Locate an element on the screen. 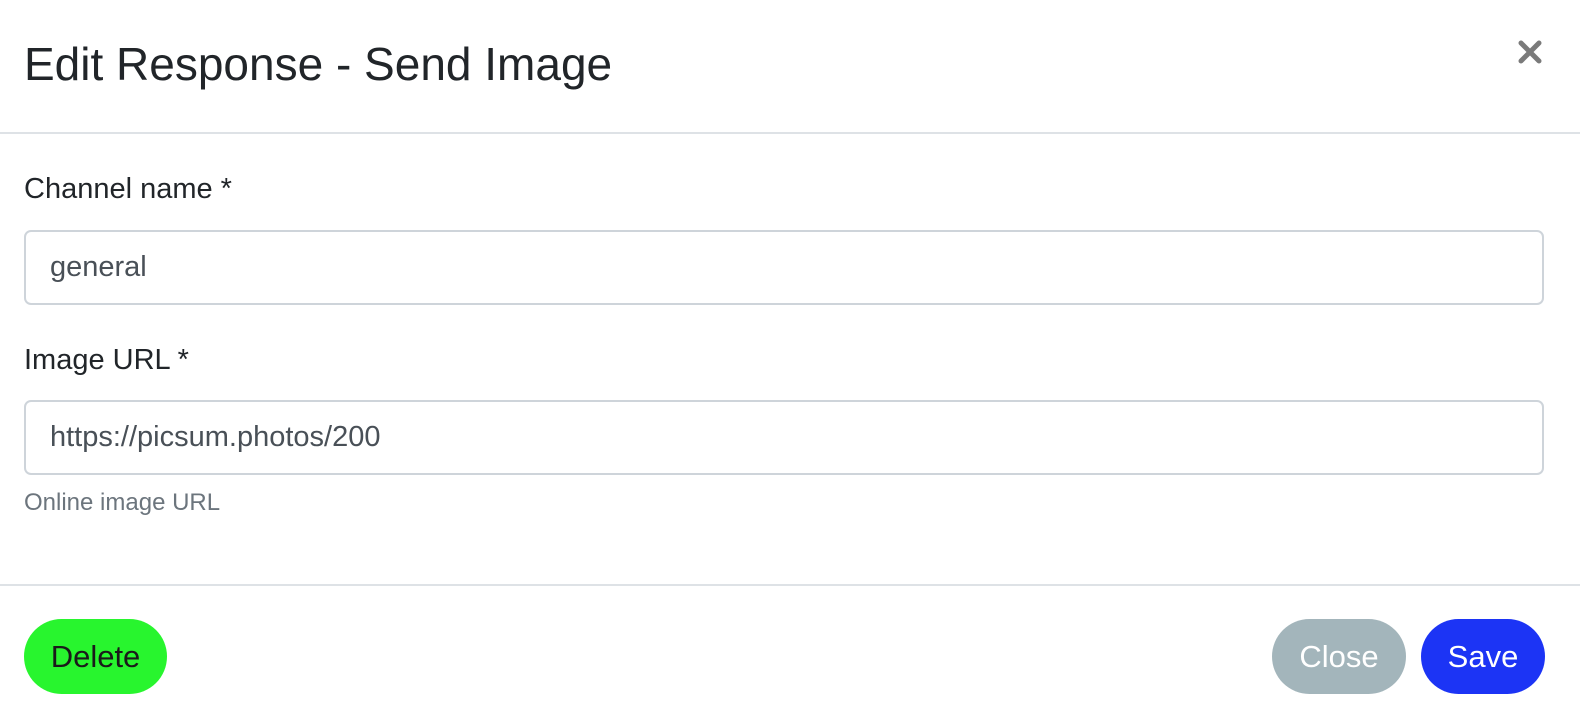 This screenshot has width=1580, height=726. close-icon is located at coordinates (1530, 52).